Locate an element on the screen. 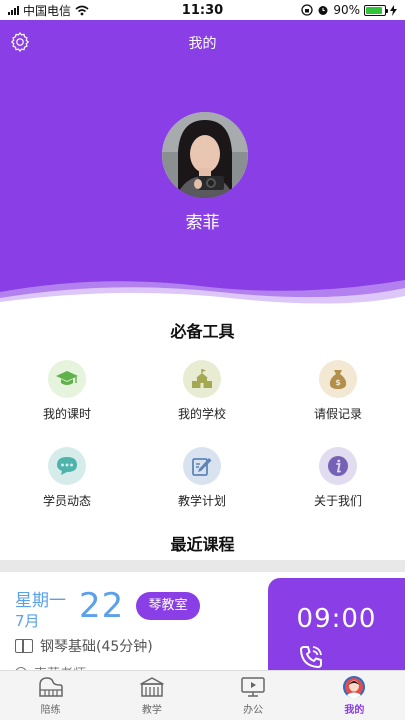 This screenshot has width=405, height=720. tab-practice: 陪练 is located at coordinates (50, 695).